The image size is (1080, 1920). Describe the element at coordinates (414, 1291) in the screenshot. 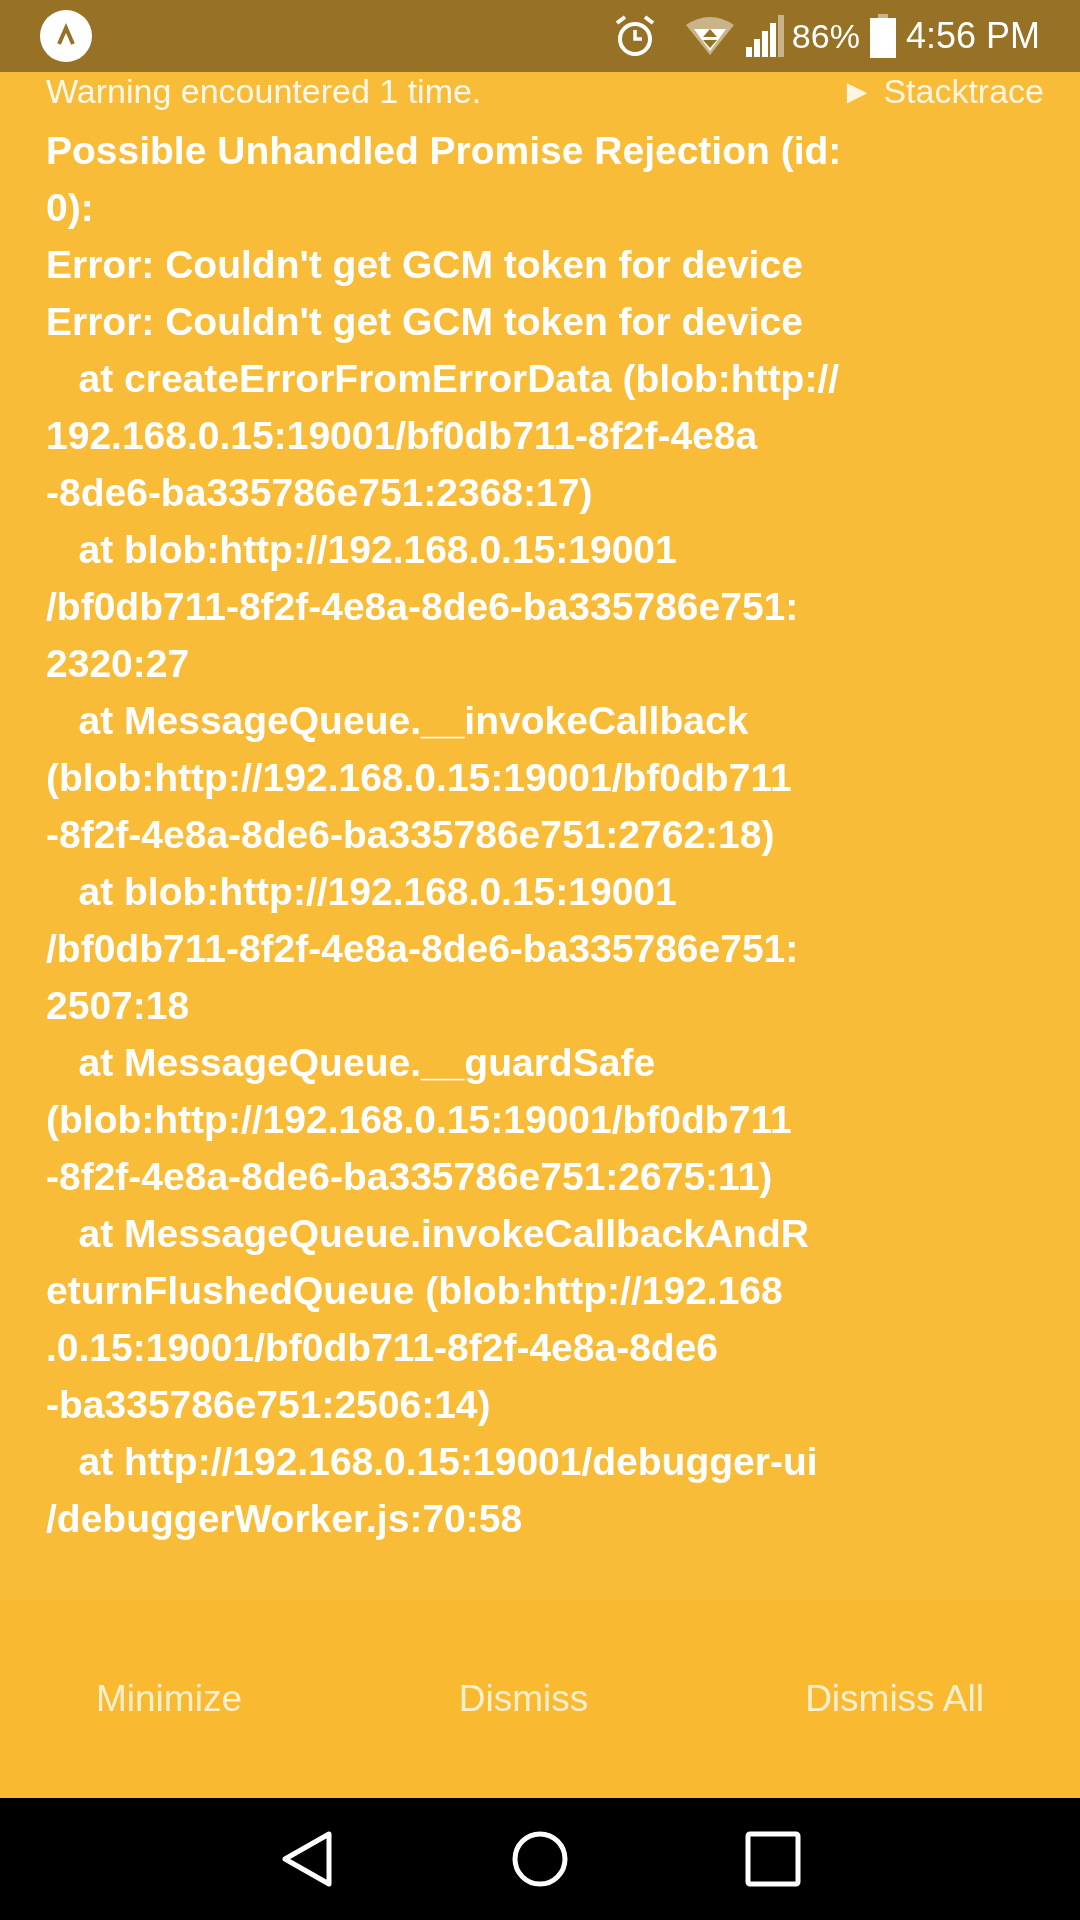

I see `error-message-line: eturnFlushedQueue (blob:http://192.168` at that location.